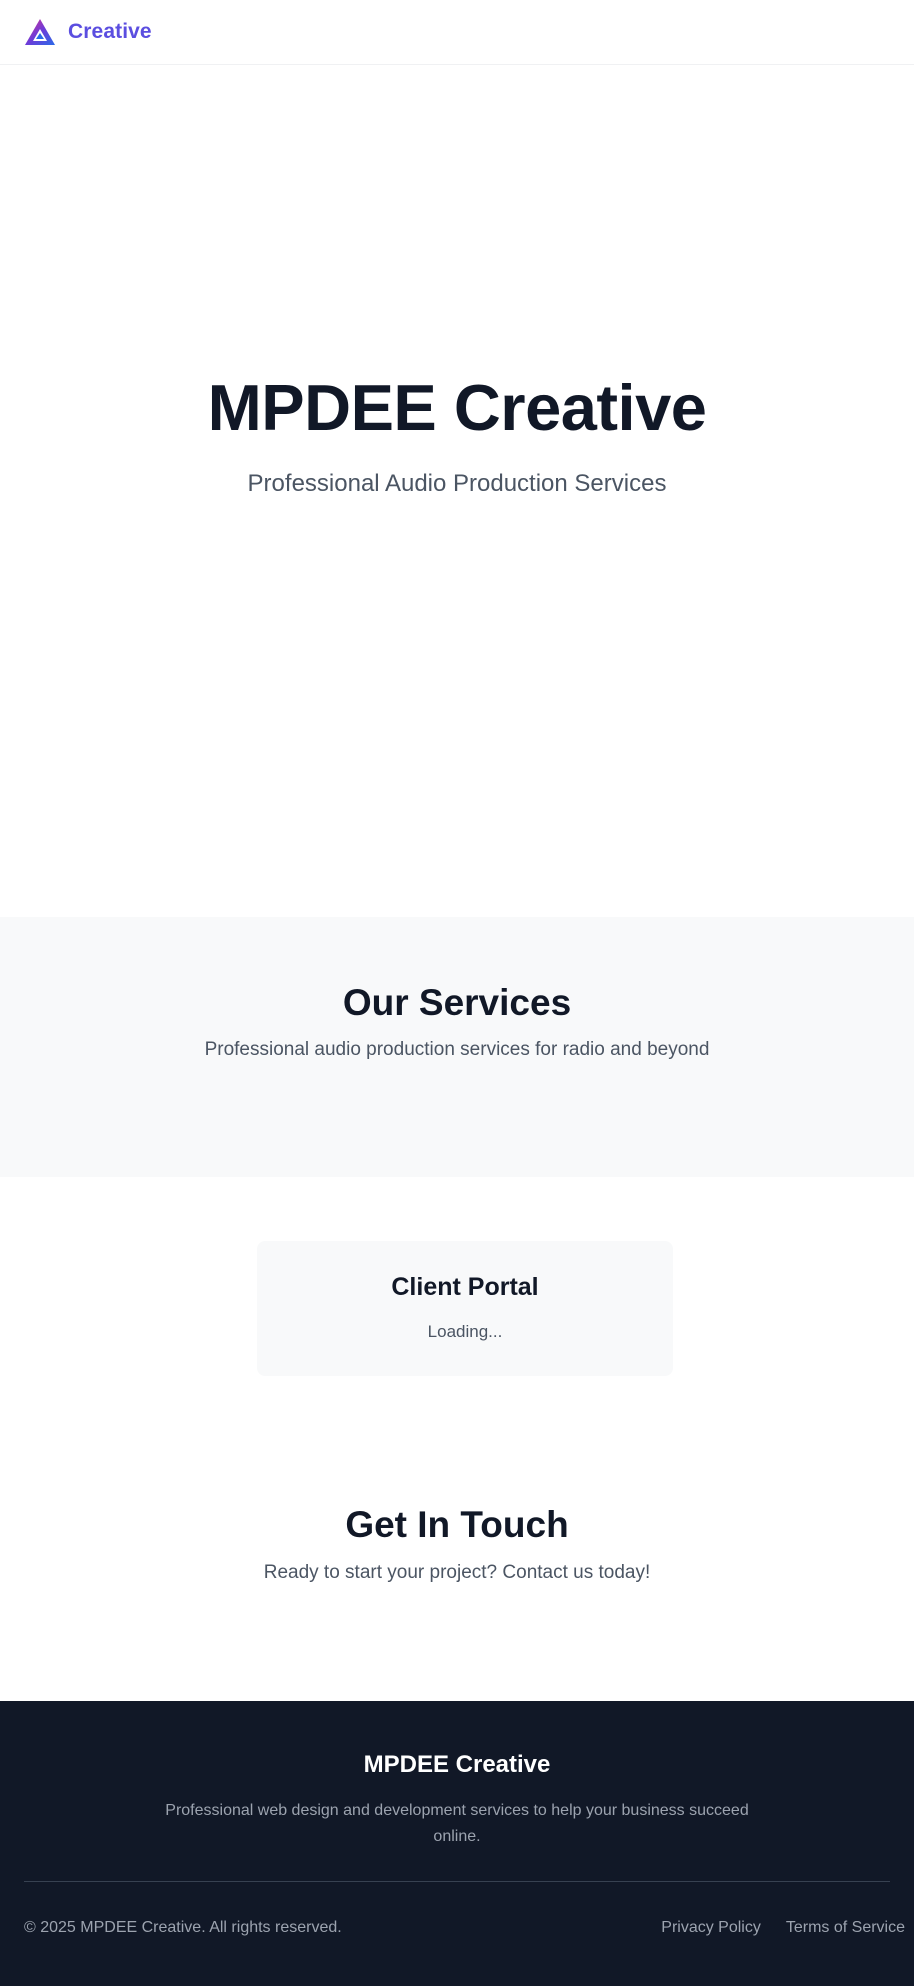 The height and width of the screenshot is (1986, 914). I want to click on footer-links: Privacy Policy Terms of Service, so click(783, 1927).